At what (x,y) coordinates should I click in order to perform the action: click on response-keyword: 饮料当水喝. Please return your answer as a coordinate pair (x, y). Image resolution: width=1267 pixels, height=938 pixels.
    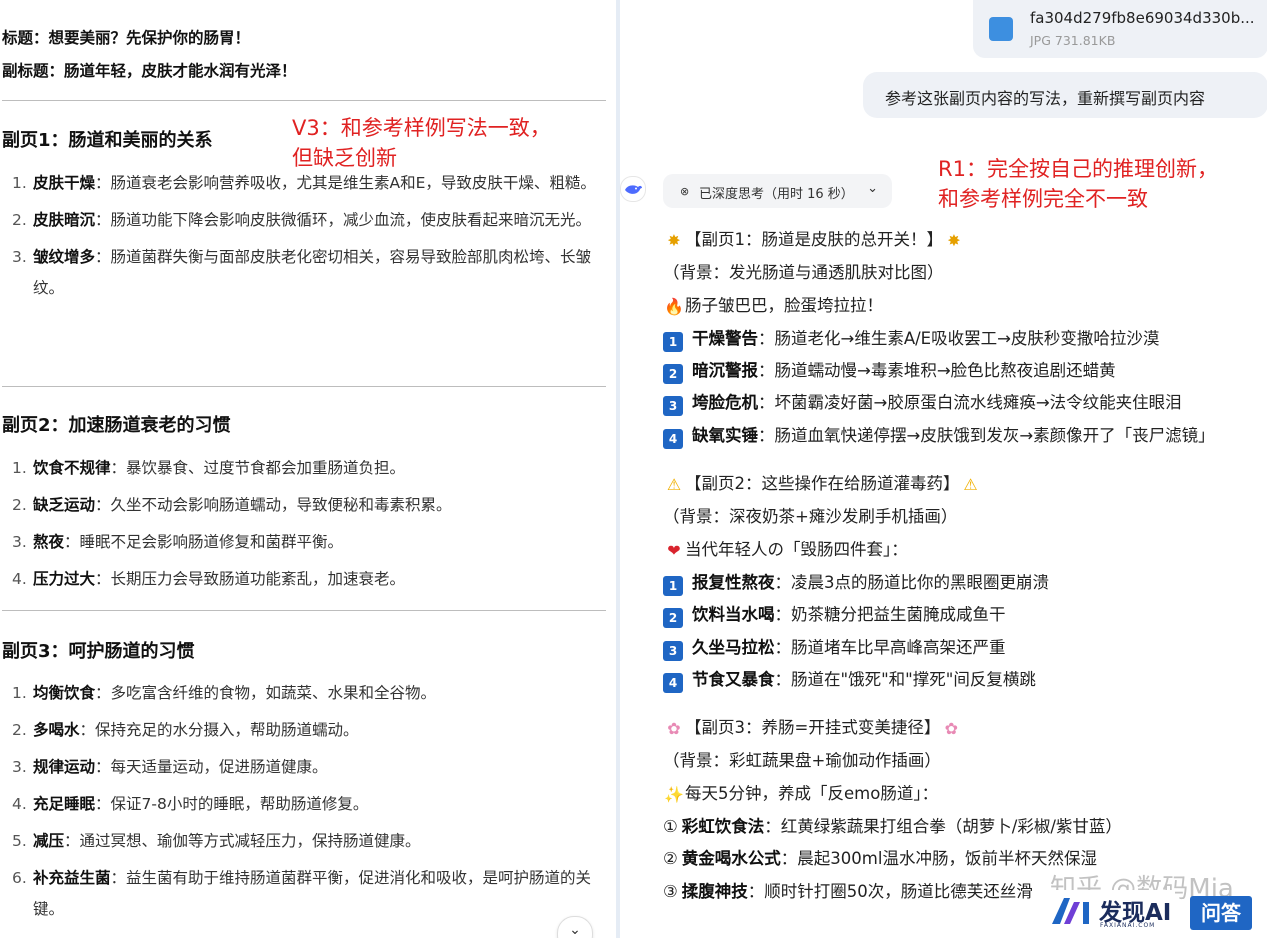
    Looking at the image, I should click on (733, 615).